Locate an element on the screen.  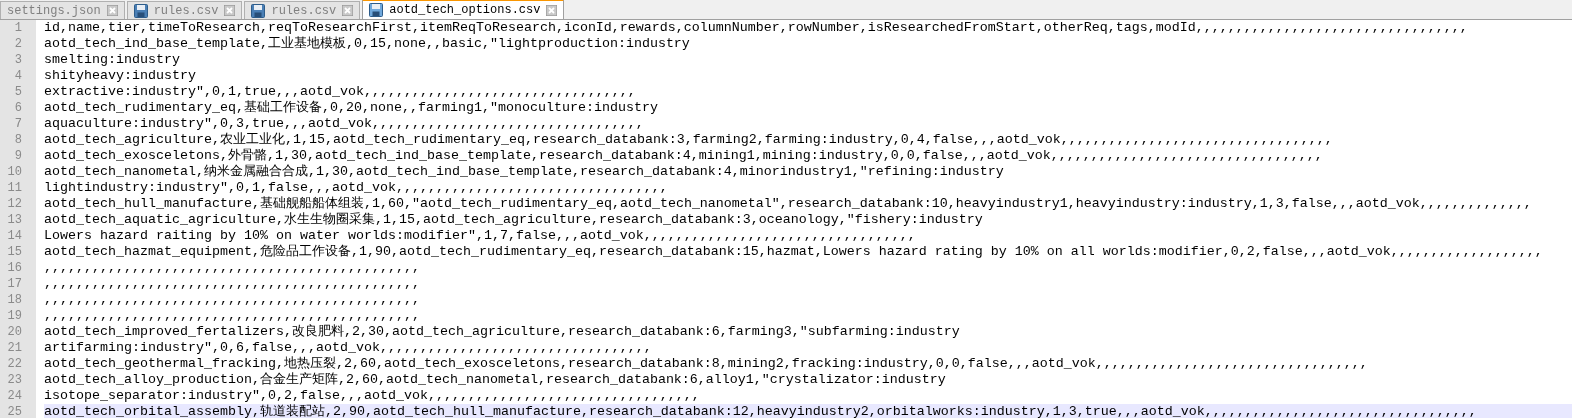
tab-label: settings.json is located at coordinates (54, 10).